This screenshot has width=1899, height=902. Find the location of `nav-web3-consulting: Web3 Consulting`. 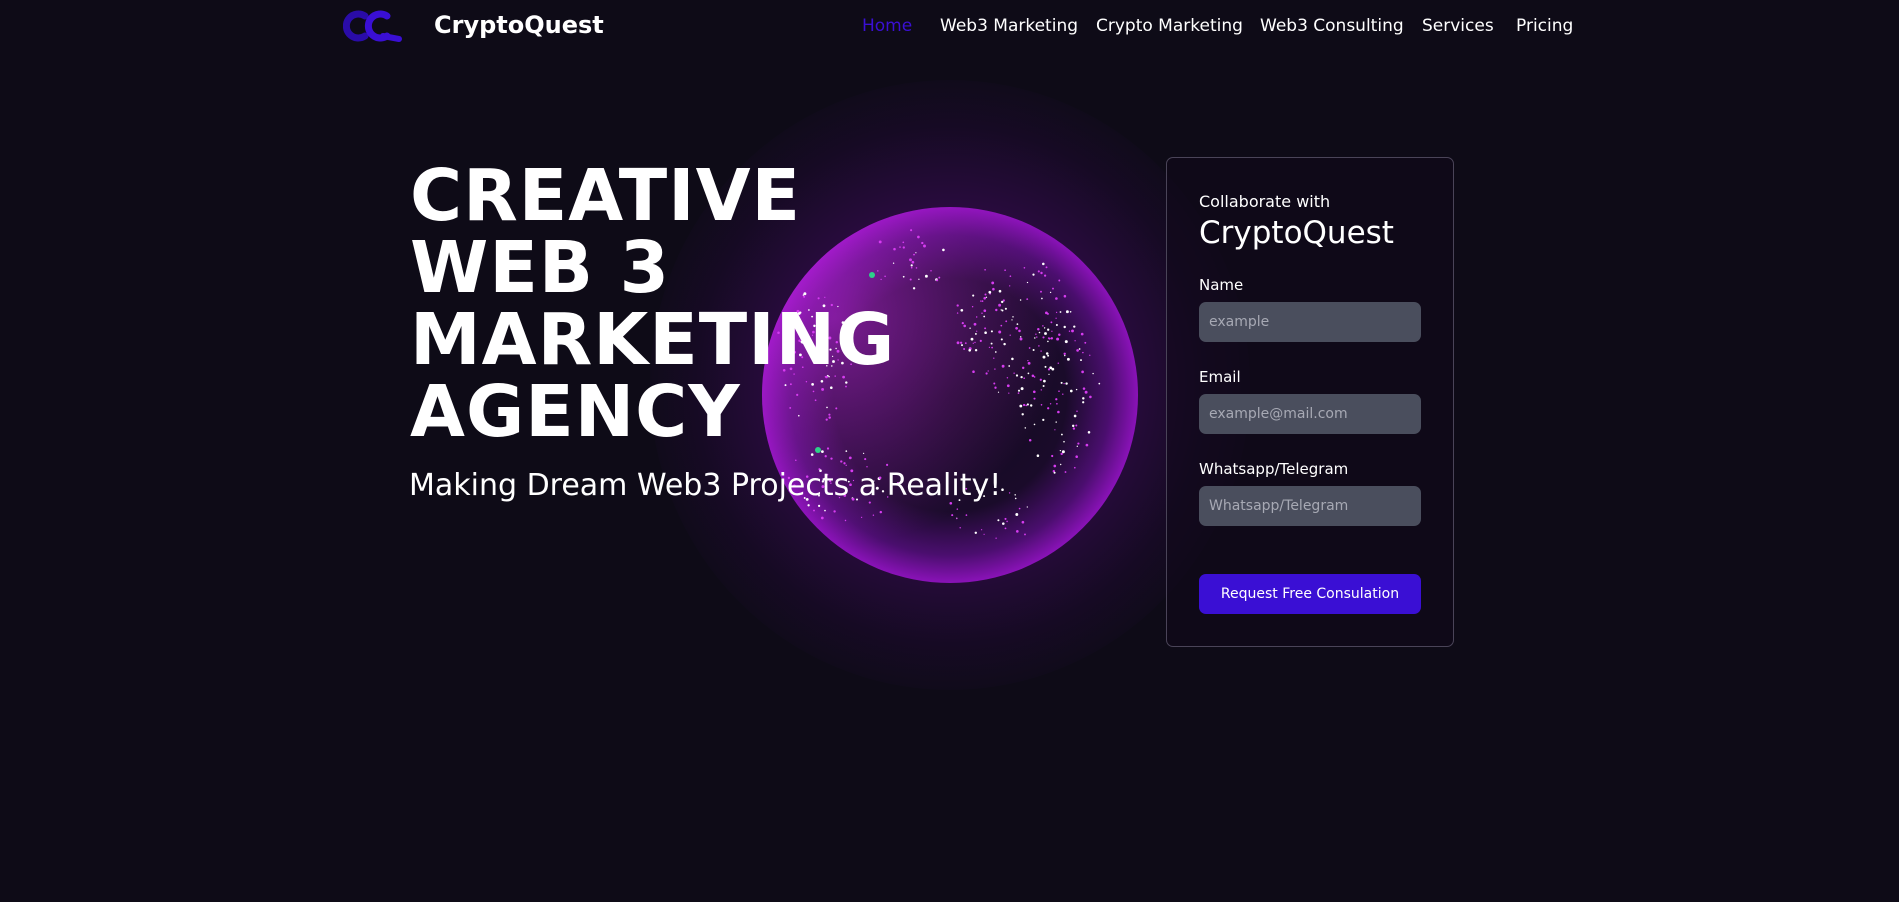

nav-web3-consulting: Web3 Consulting is located at coordinates (1332, 26).